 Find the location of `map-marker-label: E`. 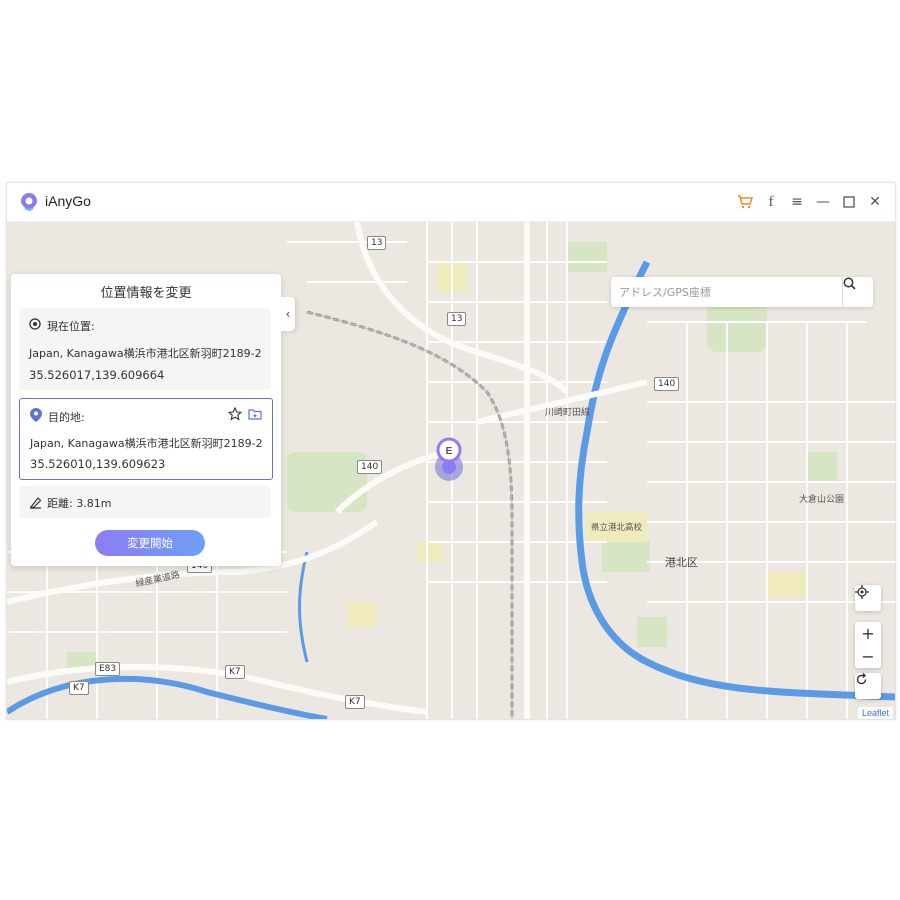

map-marker-label: E is located at coordinates (449, 451).